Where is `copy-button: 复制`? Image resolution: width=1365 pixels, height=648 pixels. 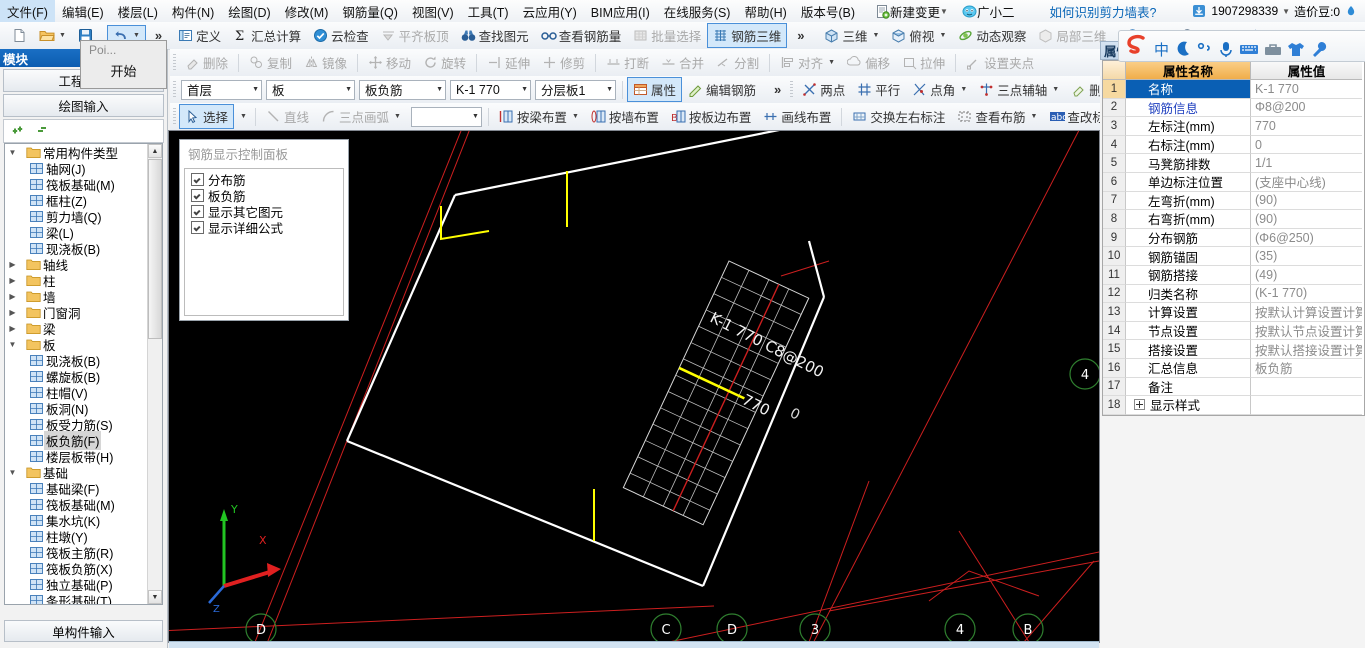
copy-button: 复制 is located at coordinates (270, 62).